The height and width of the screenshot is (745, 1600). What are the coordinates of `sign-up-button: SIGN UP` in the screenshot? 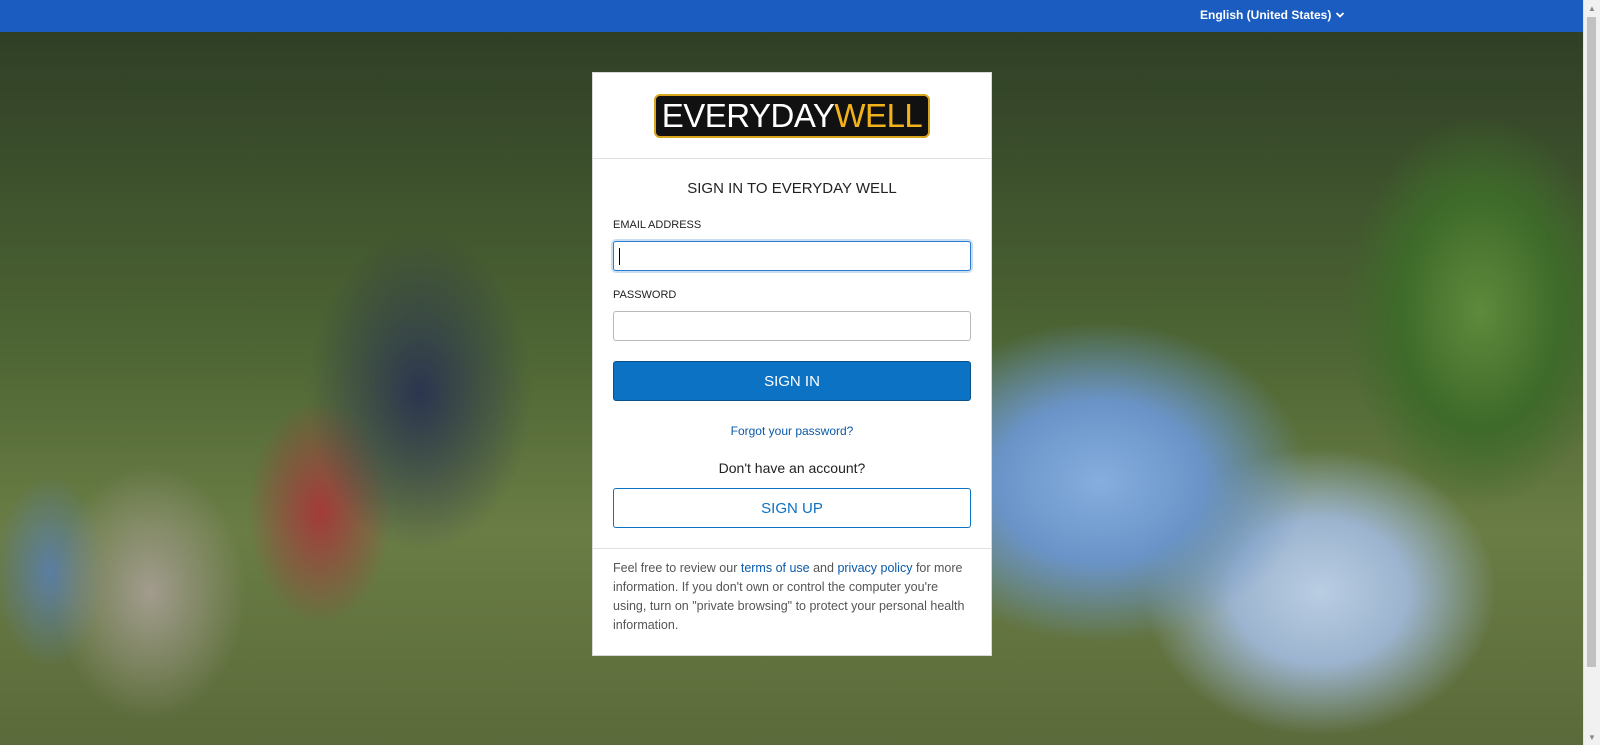 It's located at (792, 508).